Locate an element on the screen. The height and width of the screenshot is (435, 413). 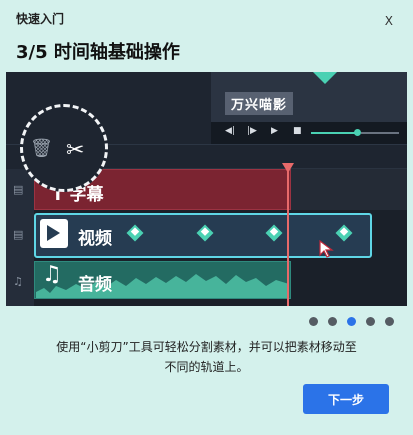
title-clip-empty is located at coordinates (349, 189).